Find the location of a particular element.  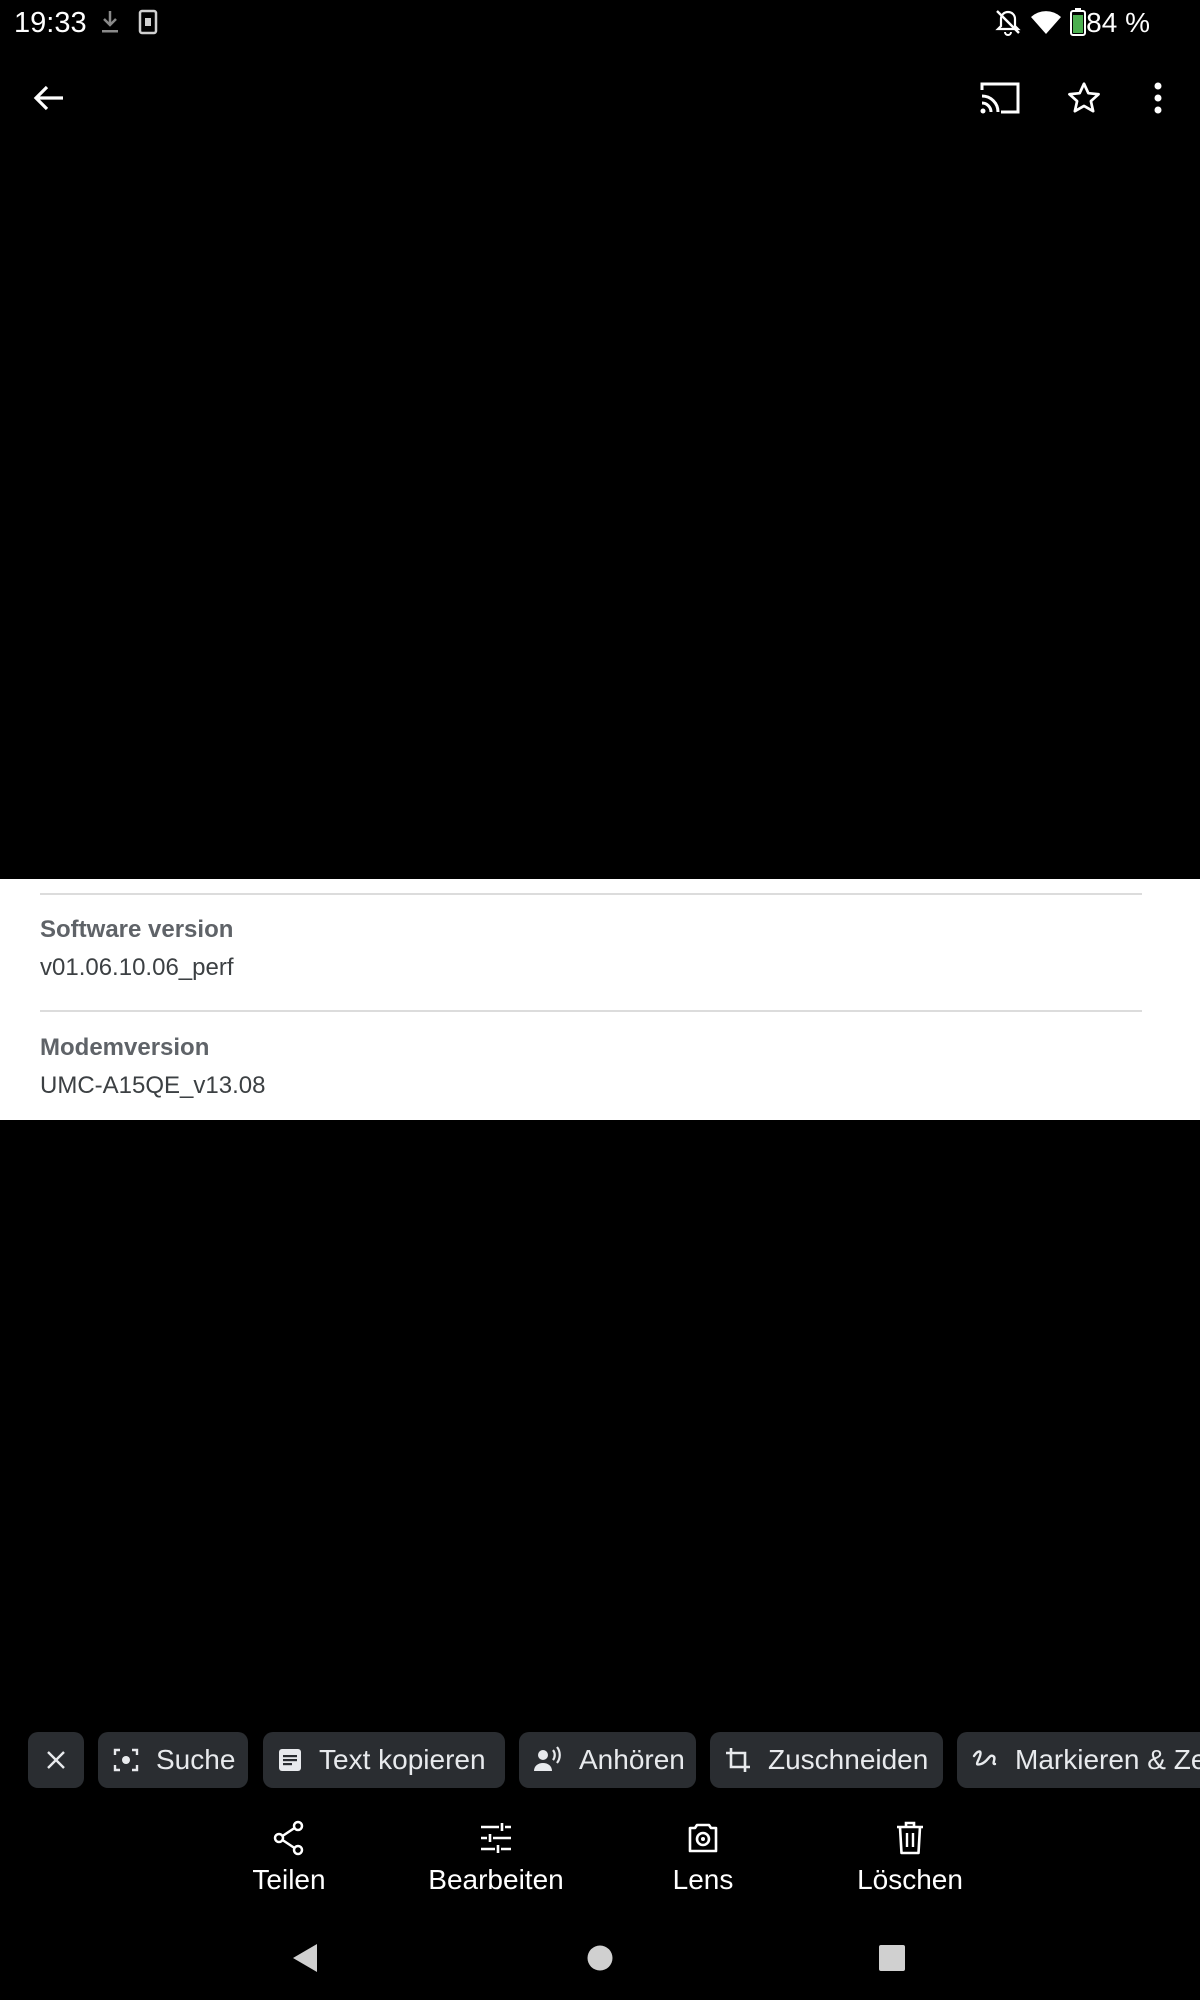

close-chips-button is located at coordinates (56, 1760).